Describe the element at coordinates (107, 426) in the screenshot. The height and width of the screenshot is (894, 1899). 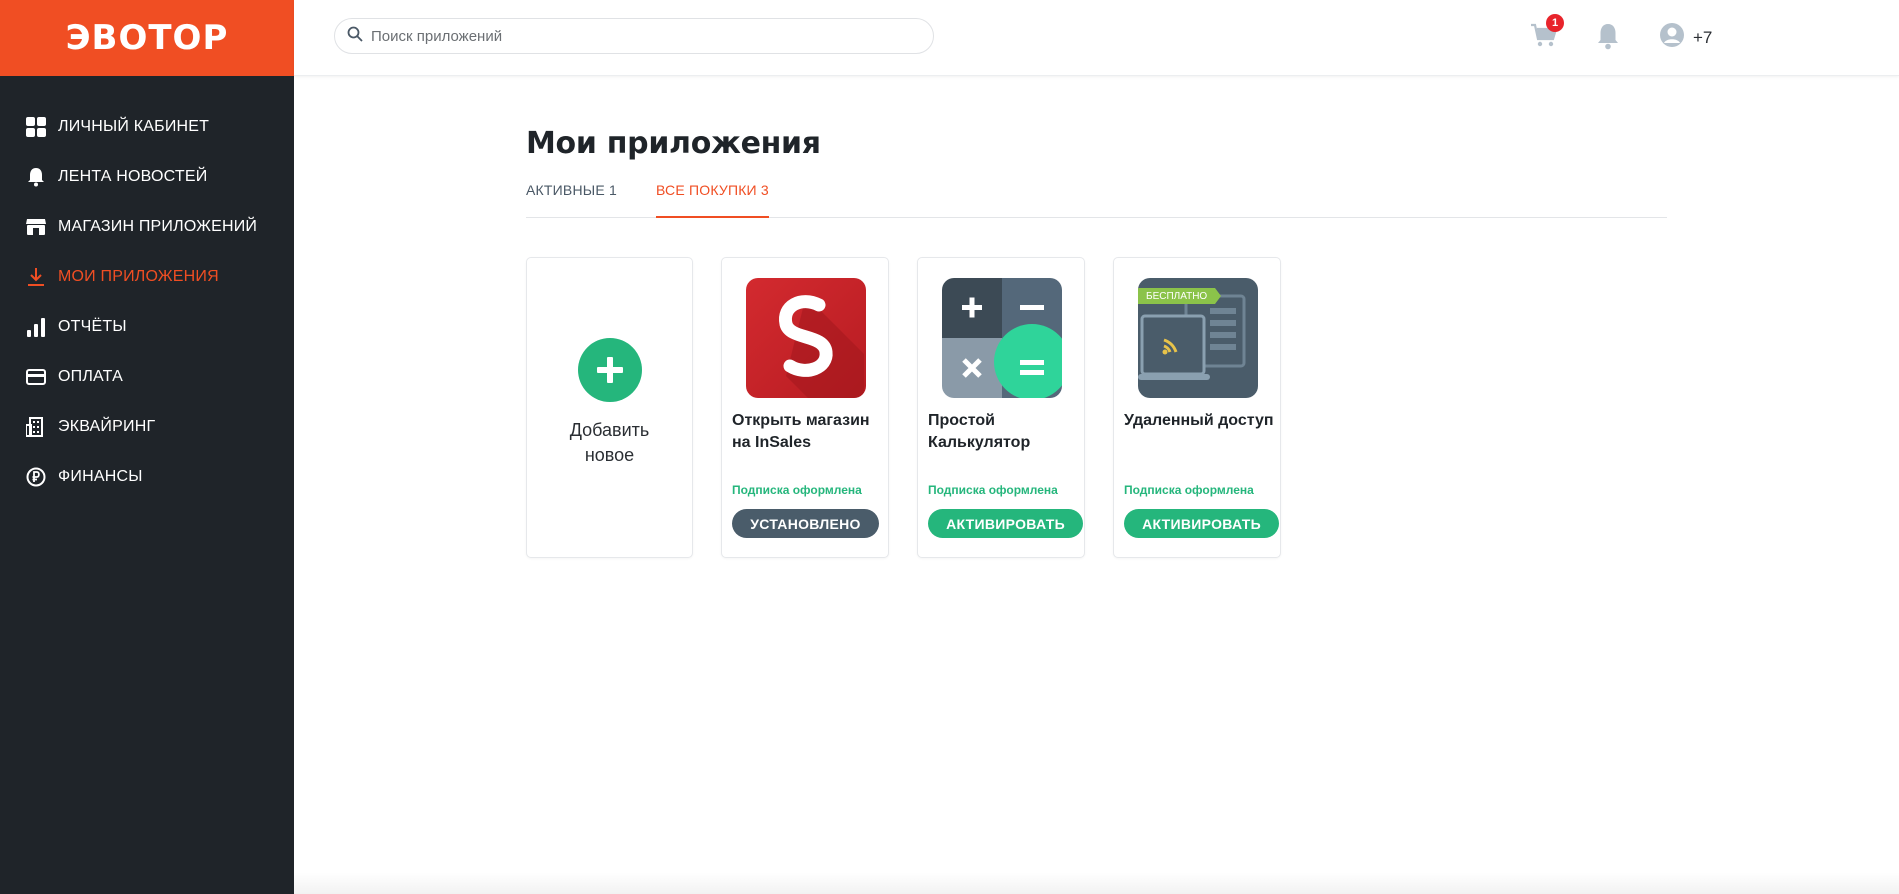
I see `sidebar-item-label: ЭКВАЙРИНГ` at that location.